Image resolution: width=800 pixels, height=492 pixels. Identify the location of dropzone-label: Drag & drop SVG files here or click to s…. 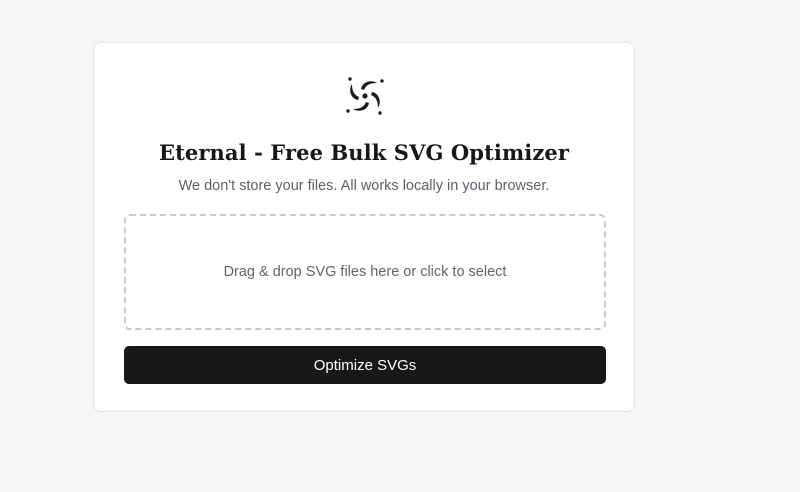
(365, 272).